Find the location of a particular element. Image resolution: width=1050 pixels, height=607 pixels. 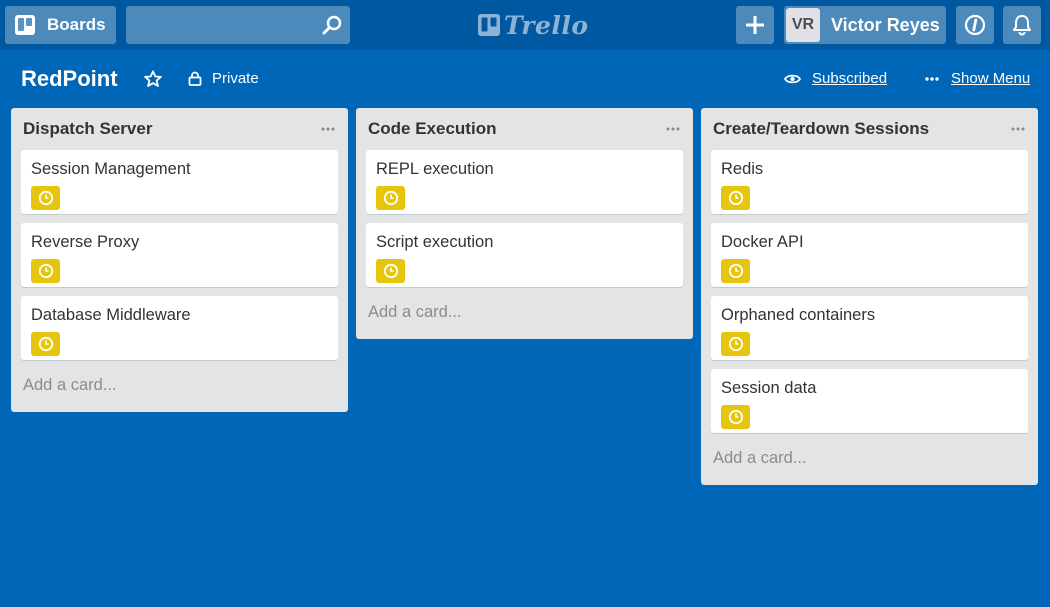

boards-button: Boards is located at coordinates (60, 25).